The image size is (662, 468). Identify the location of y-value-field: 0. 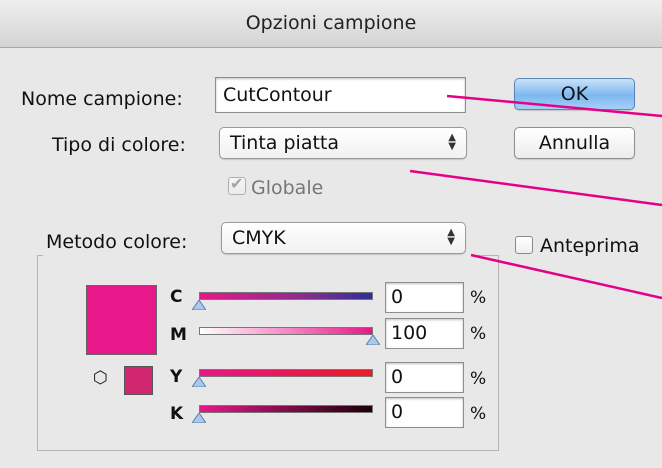
(424, 377).